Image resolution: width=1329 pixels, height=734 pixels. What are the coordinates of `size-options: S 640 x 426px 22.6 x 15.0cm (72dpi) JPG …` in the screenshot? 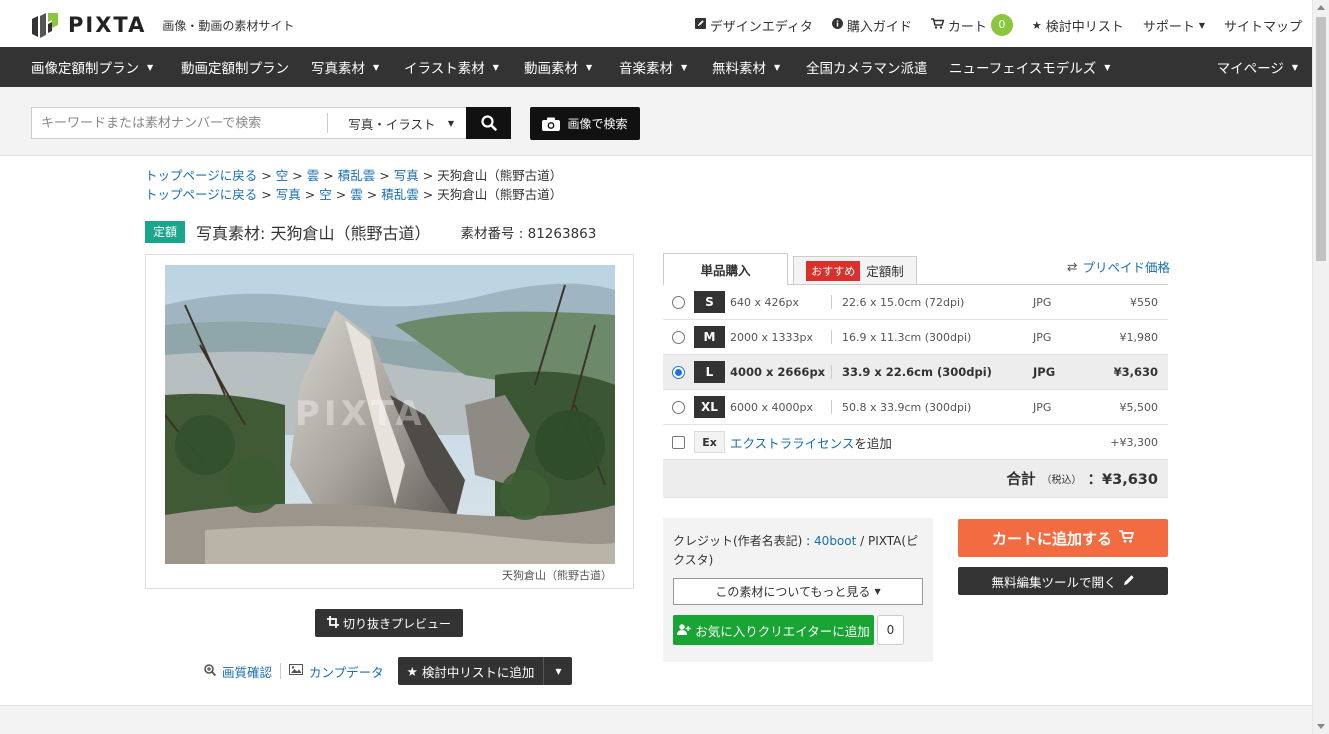 It's located at (915, 391).